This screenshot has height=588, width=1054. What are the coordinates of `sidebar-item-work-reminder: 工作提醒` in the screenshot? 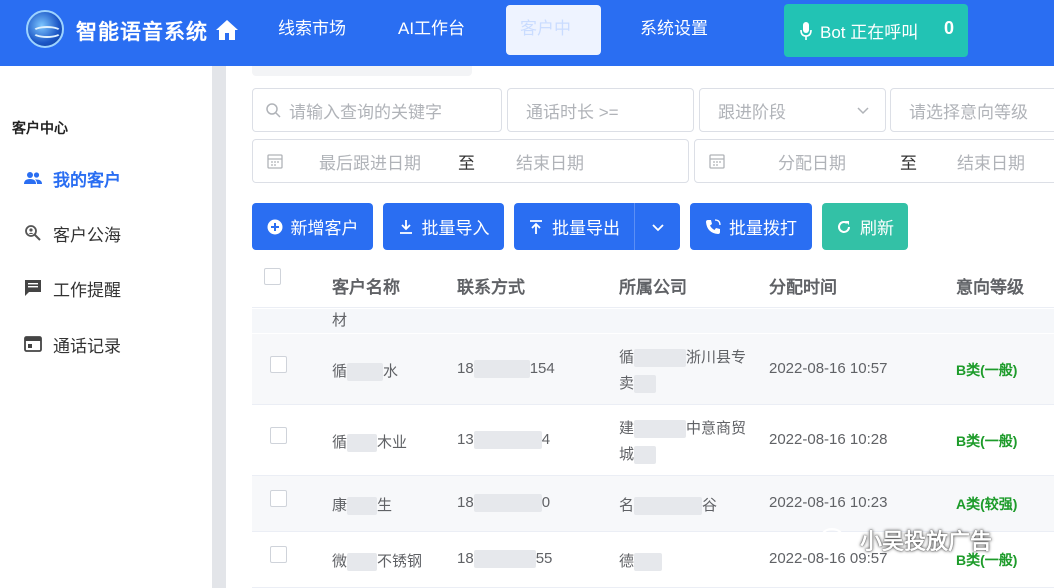 It's located at (72, 288).